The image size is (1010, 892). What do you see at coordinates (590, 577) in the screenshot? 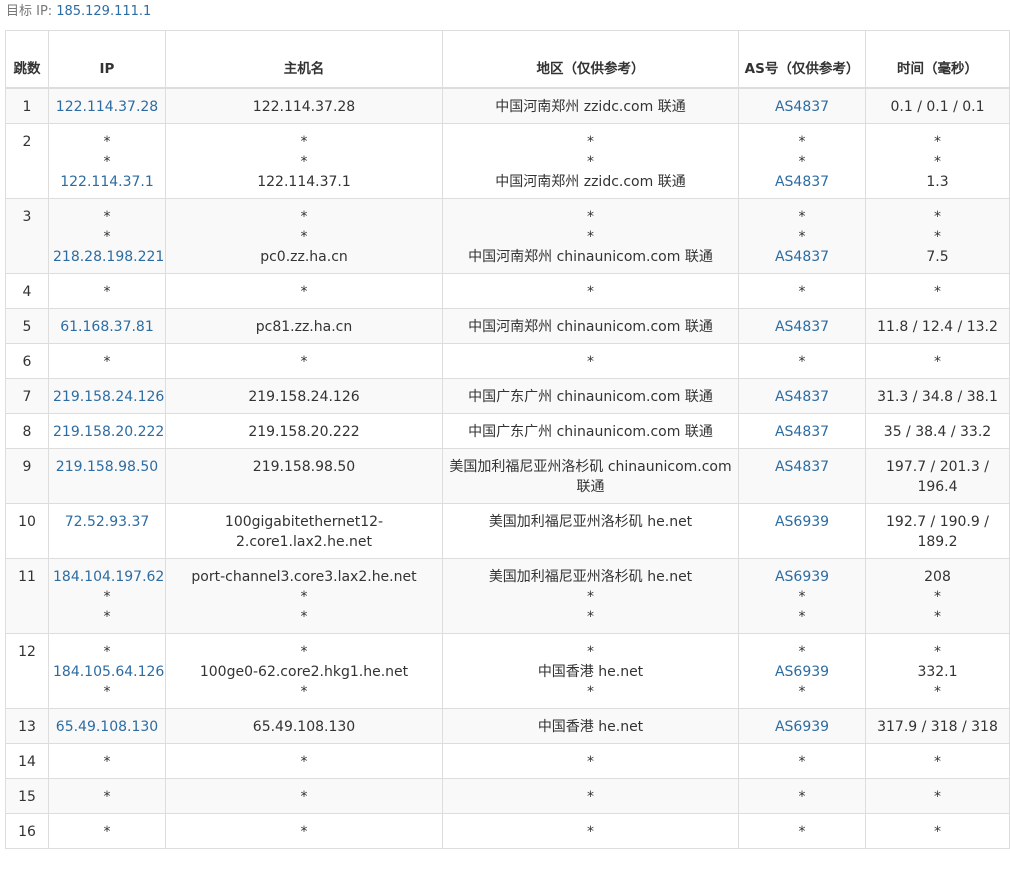
I see `region-value: 美国加利福尼亚州洛杉矶 he.net` at bounding box center [590, 577].